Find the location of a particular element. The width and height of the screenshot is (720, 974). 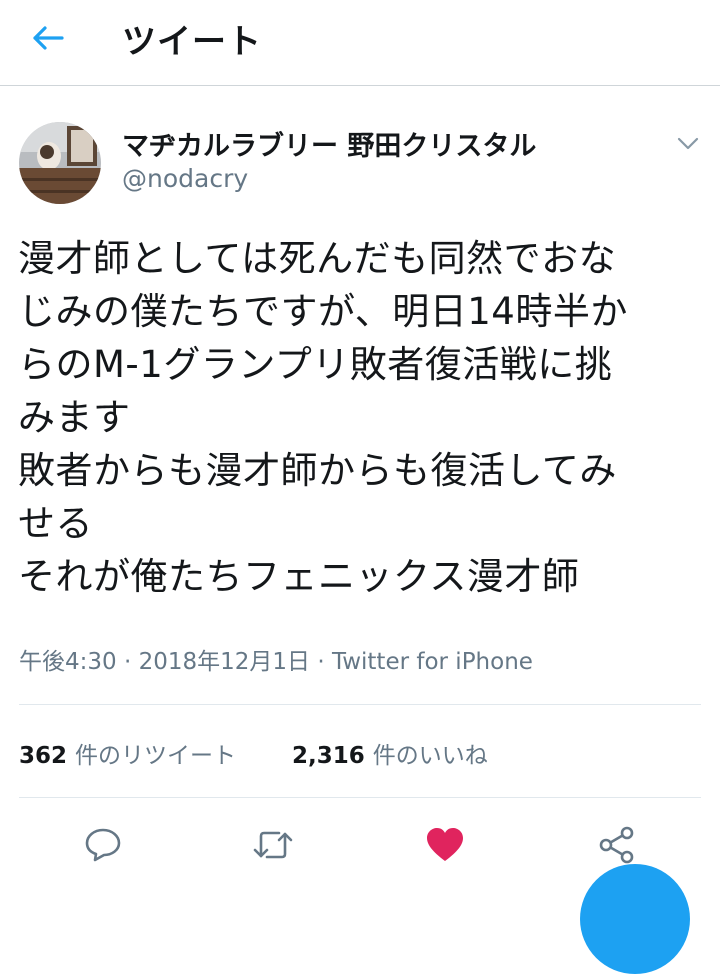

retweets-stat: 362 件のリツイート is located at coordinates (127, 753).